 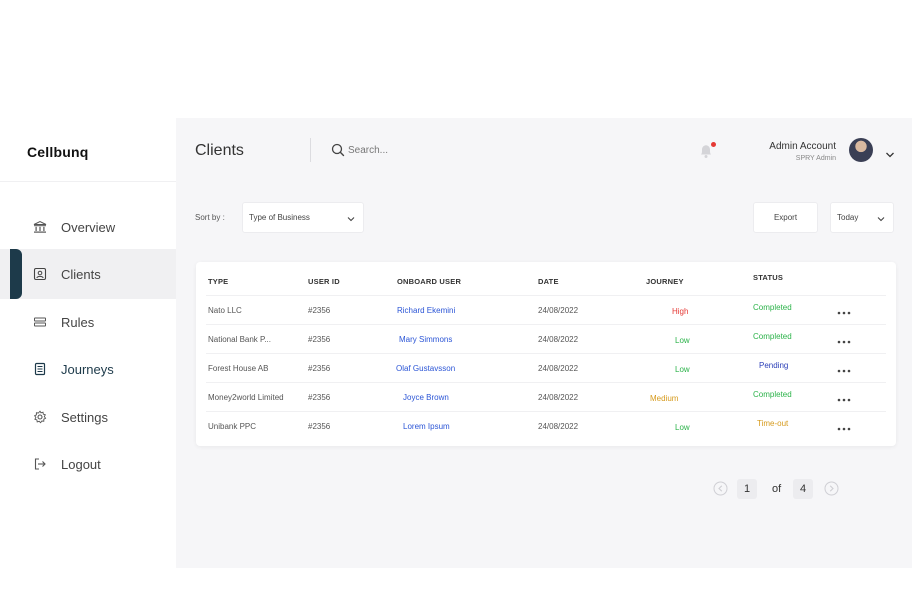 What do you see at coordinates (232, 426) in the screenshot?
I see `cell-type: Unibank PPC` at bounding box center [232, 426].